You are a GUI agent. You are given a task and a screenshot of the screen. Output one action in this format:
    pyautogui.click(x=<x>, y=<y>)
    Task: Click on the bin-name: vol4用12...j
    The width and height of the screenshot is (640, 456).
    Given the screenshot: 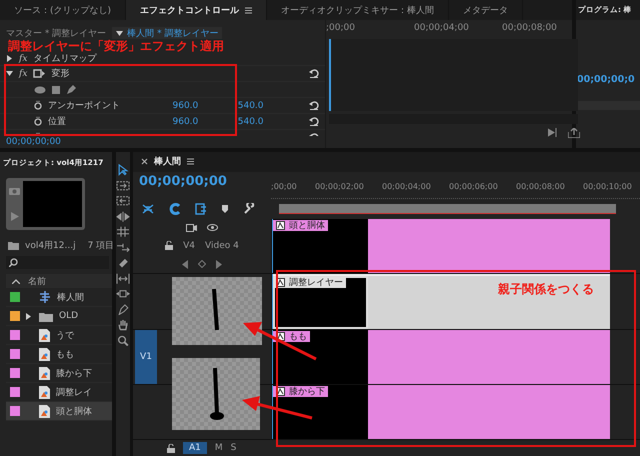 What is the action you would take?
    pyautogui.click(x=50, y=246)
    